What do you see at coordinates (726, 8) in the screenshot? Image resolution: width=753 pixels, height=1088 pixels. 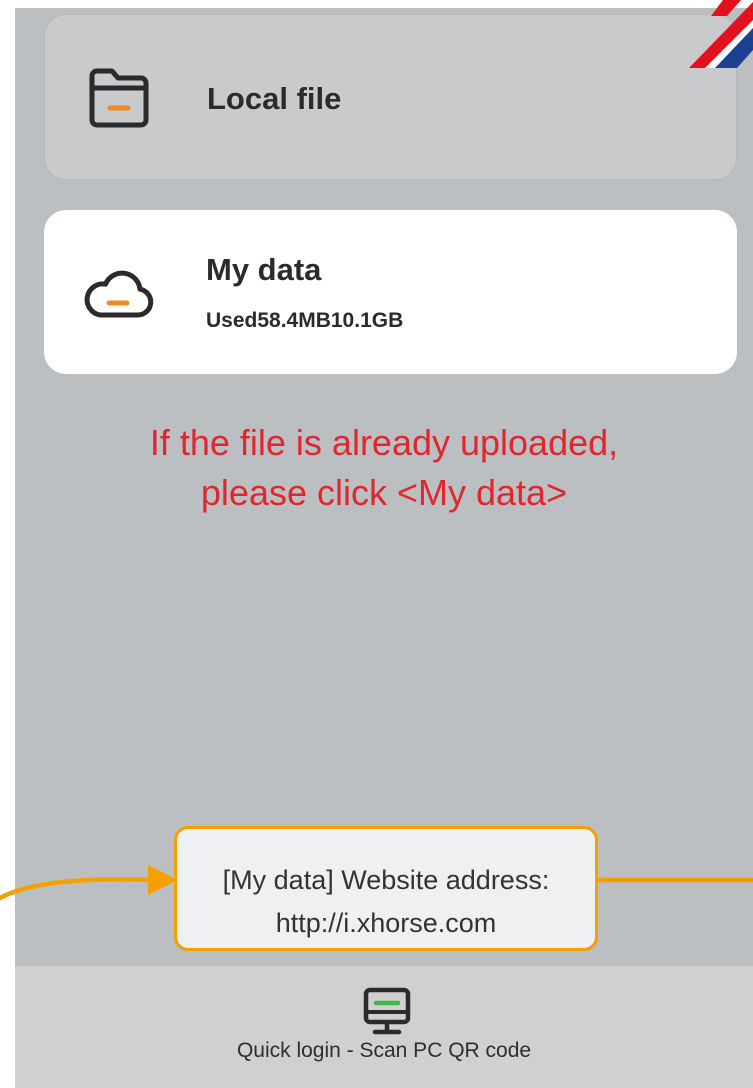 I see `logo-red-tip` at bounding box center [726, 8].